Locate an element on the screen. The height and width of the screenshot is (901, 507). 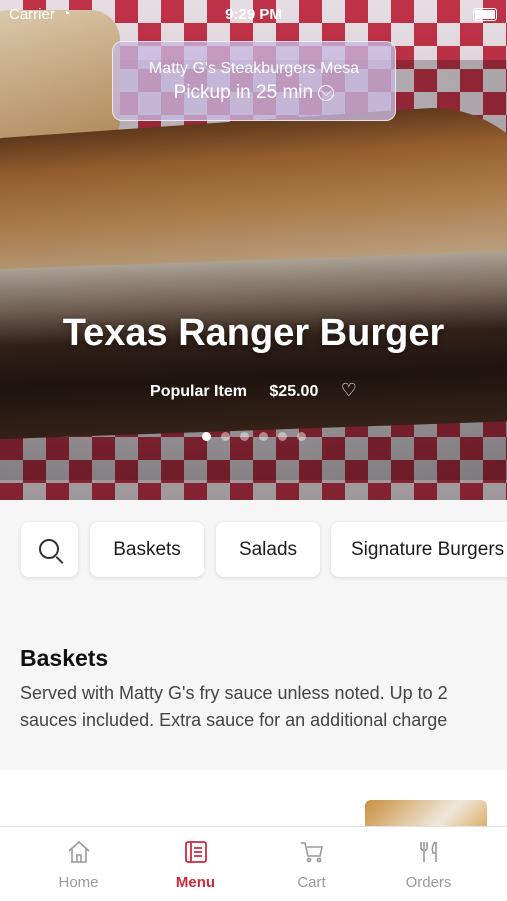
clock: 9:29 PM is located at coordinates (253, 14).